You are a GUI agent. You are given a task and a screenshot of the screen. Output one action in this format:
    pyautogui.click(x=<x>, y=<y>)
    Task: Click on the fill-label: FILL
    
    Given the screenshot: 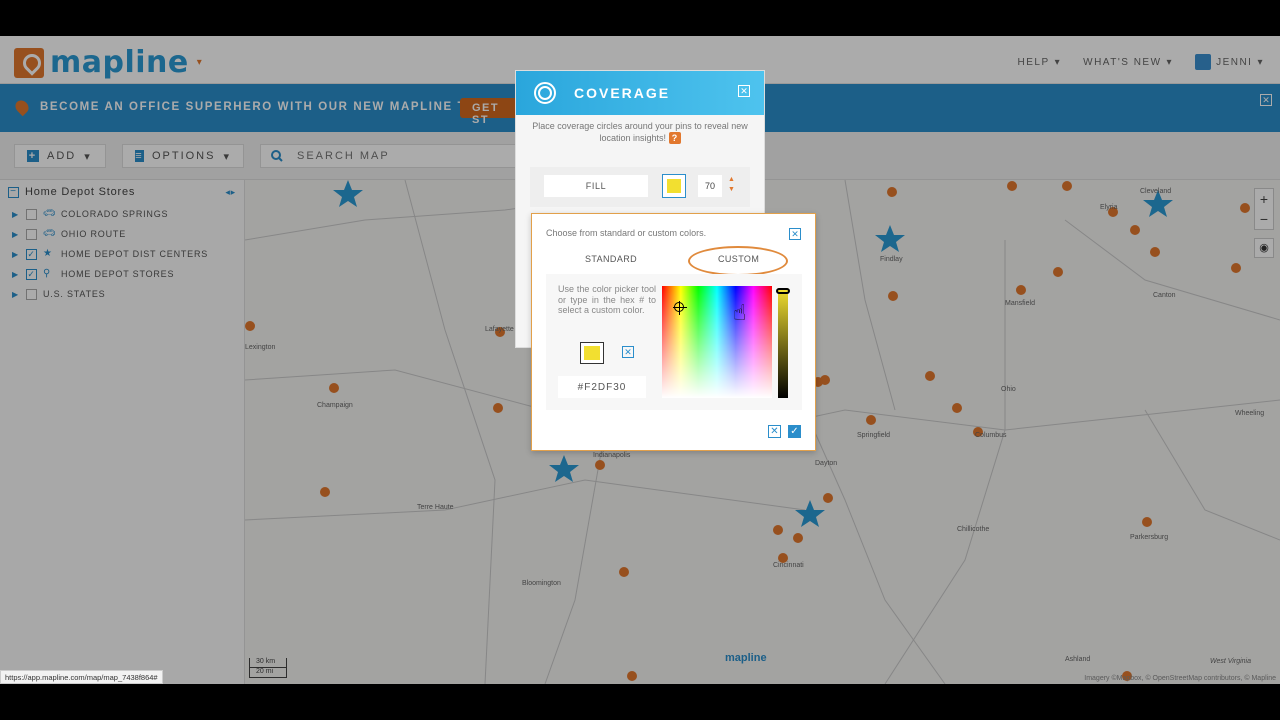 What is the action you would take?
    pyautogui.click(x=596, y=186)
    